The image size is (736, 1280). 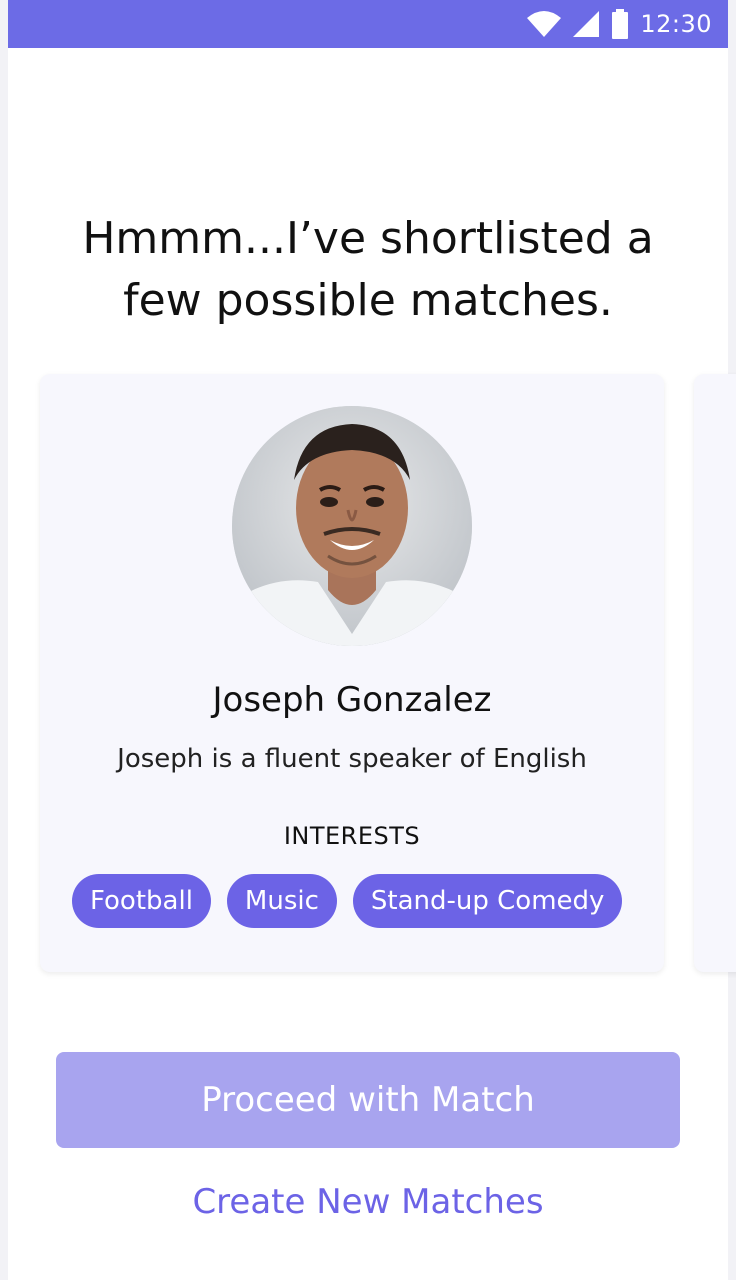 I want to click on status-bar: 12:30, so click(x=368, y=24).